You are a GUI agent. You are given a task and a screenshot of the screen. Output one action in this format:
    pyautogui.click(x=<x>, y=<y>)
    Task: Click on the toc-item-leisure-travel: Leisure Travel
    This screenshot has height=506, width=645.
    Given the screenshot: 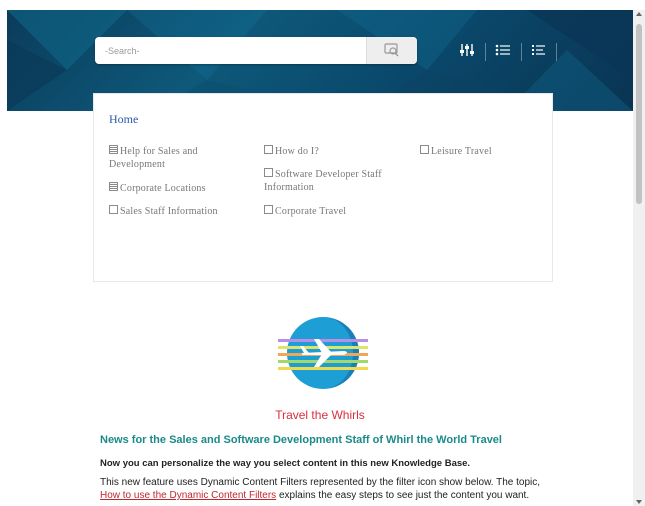 What is the action you would take?
    pyautogui.click(x=480, y=151)
    